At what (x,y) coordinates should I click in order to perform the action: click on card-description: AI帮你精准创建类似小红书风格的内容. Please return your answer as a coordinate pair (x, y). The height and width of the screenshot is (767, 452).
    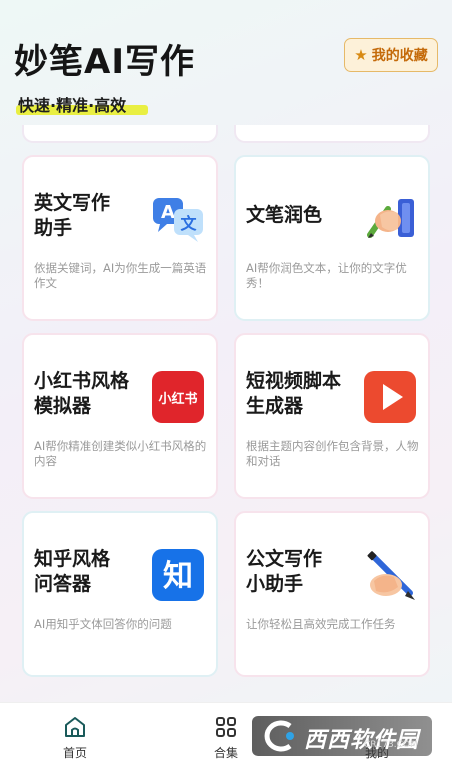
    Looking at the image, I should click on (120, 453).